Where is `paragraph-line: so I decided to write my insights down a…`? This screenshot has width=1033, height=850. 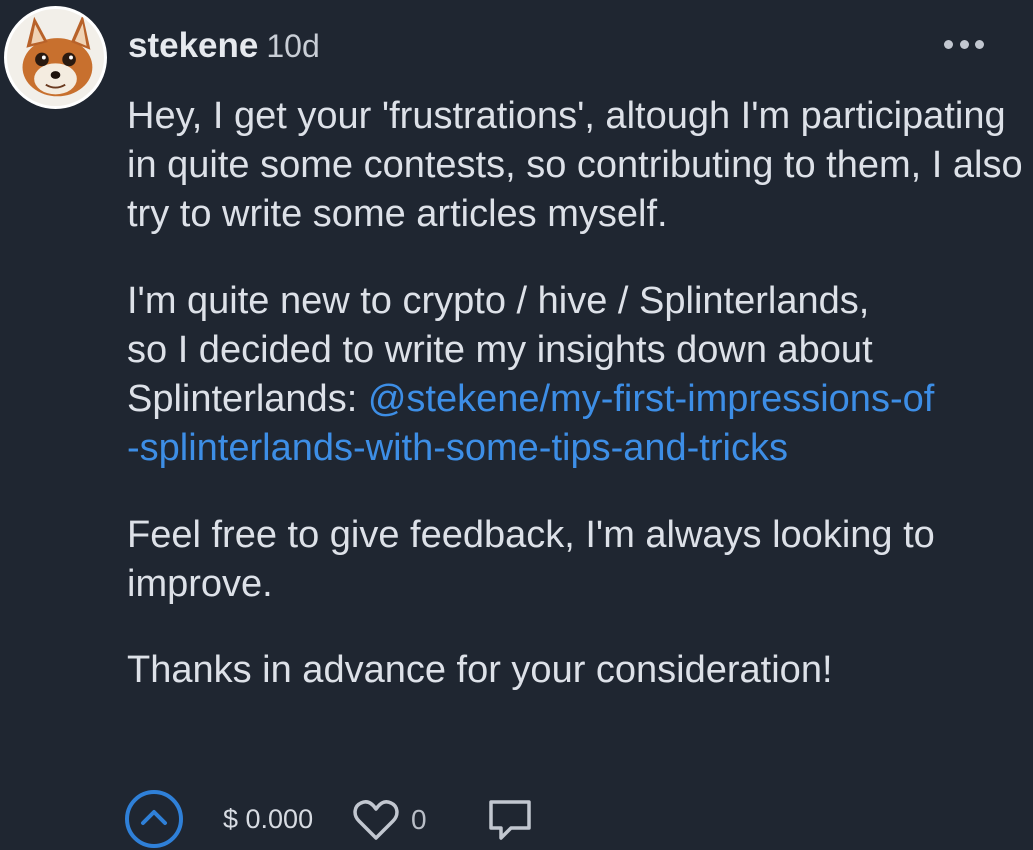
paragraph-line: so I decided to write my insights down a… is located at coordinates (500, 350).